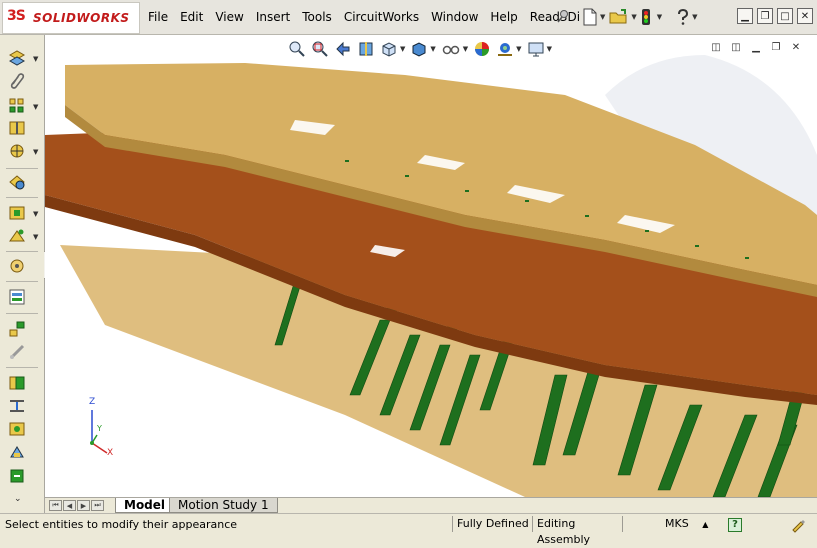 This screenshot has height=548, width=817. I want to click on options-button: ▼, so click(658, 17).